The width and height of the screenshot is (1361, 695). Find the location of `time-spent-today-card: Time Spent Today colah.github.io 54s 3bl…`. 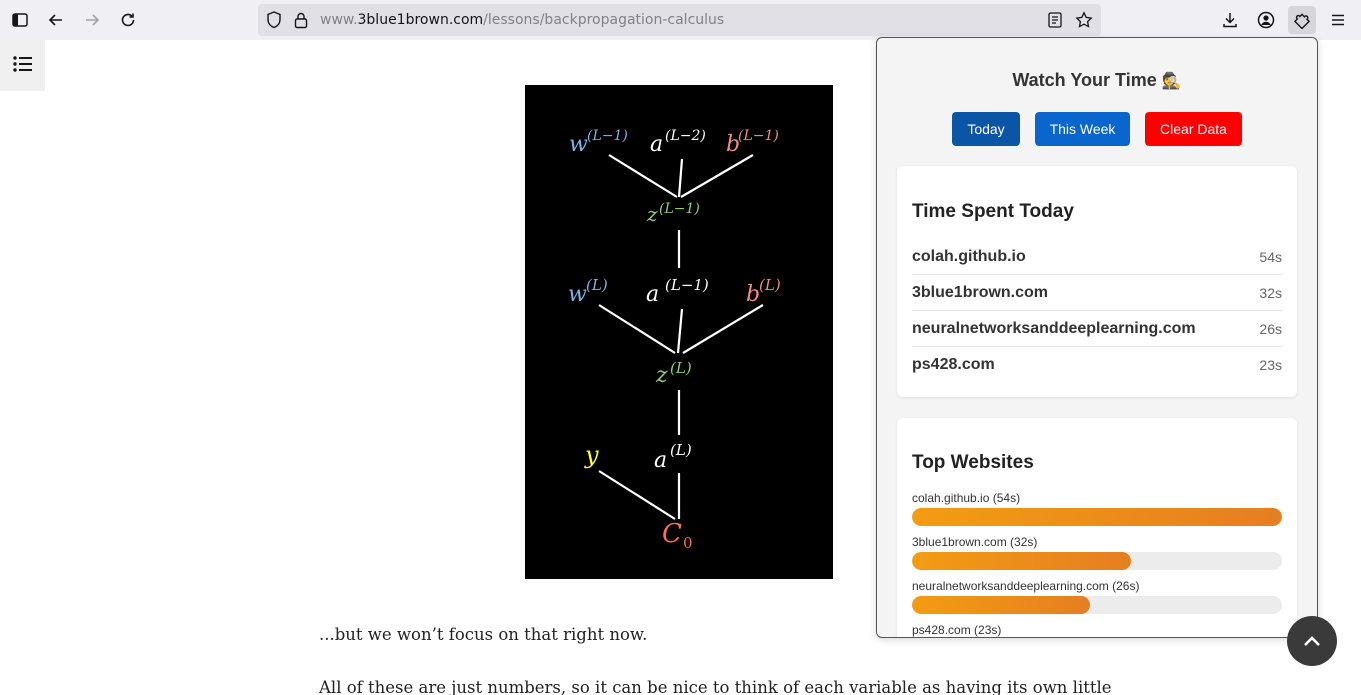

time-spent-today-card: Time Spent Today colah.github.io 54s 3bl… is located at coordinates (1097, 281).